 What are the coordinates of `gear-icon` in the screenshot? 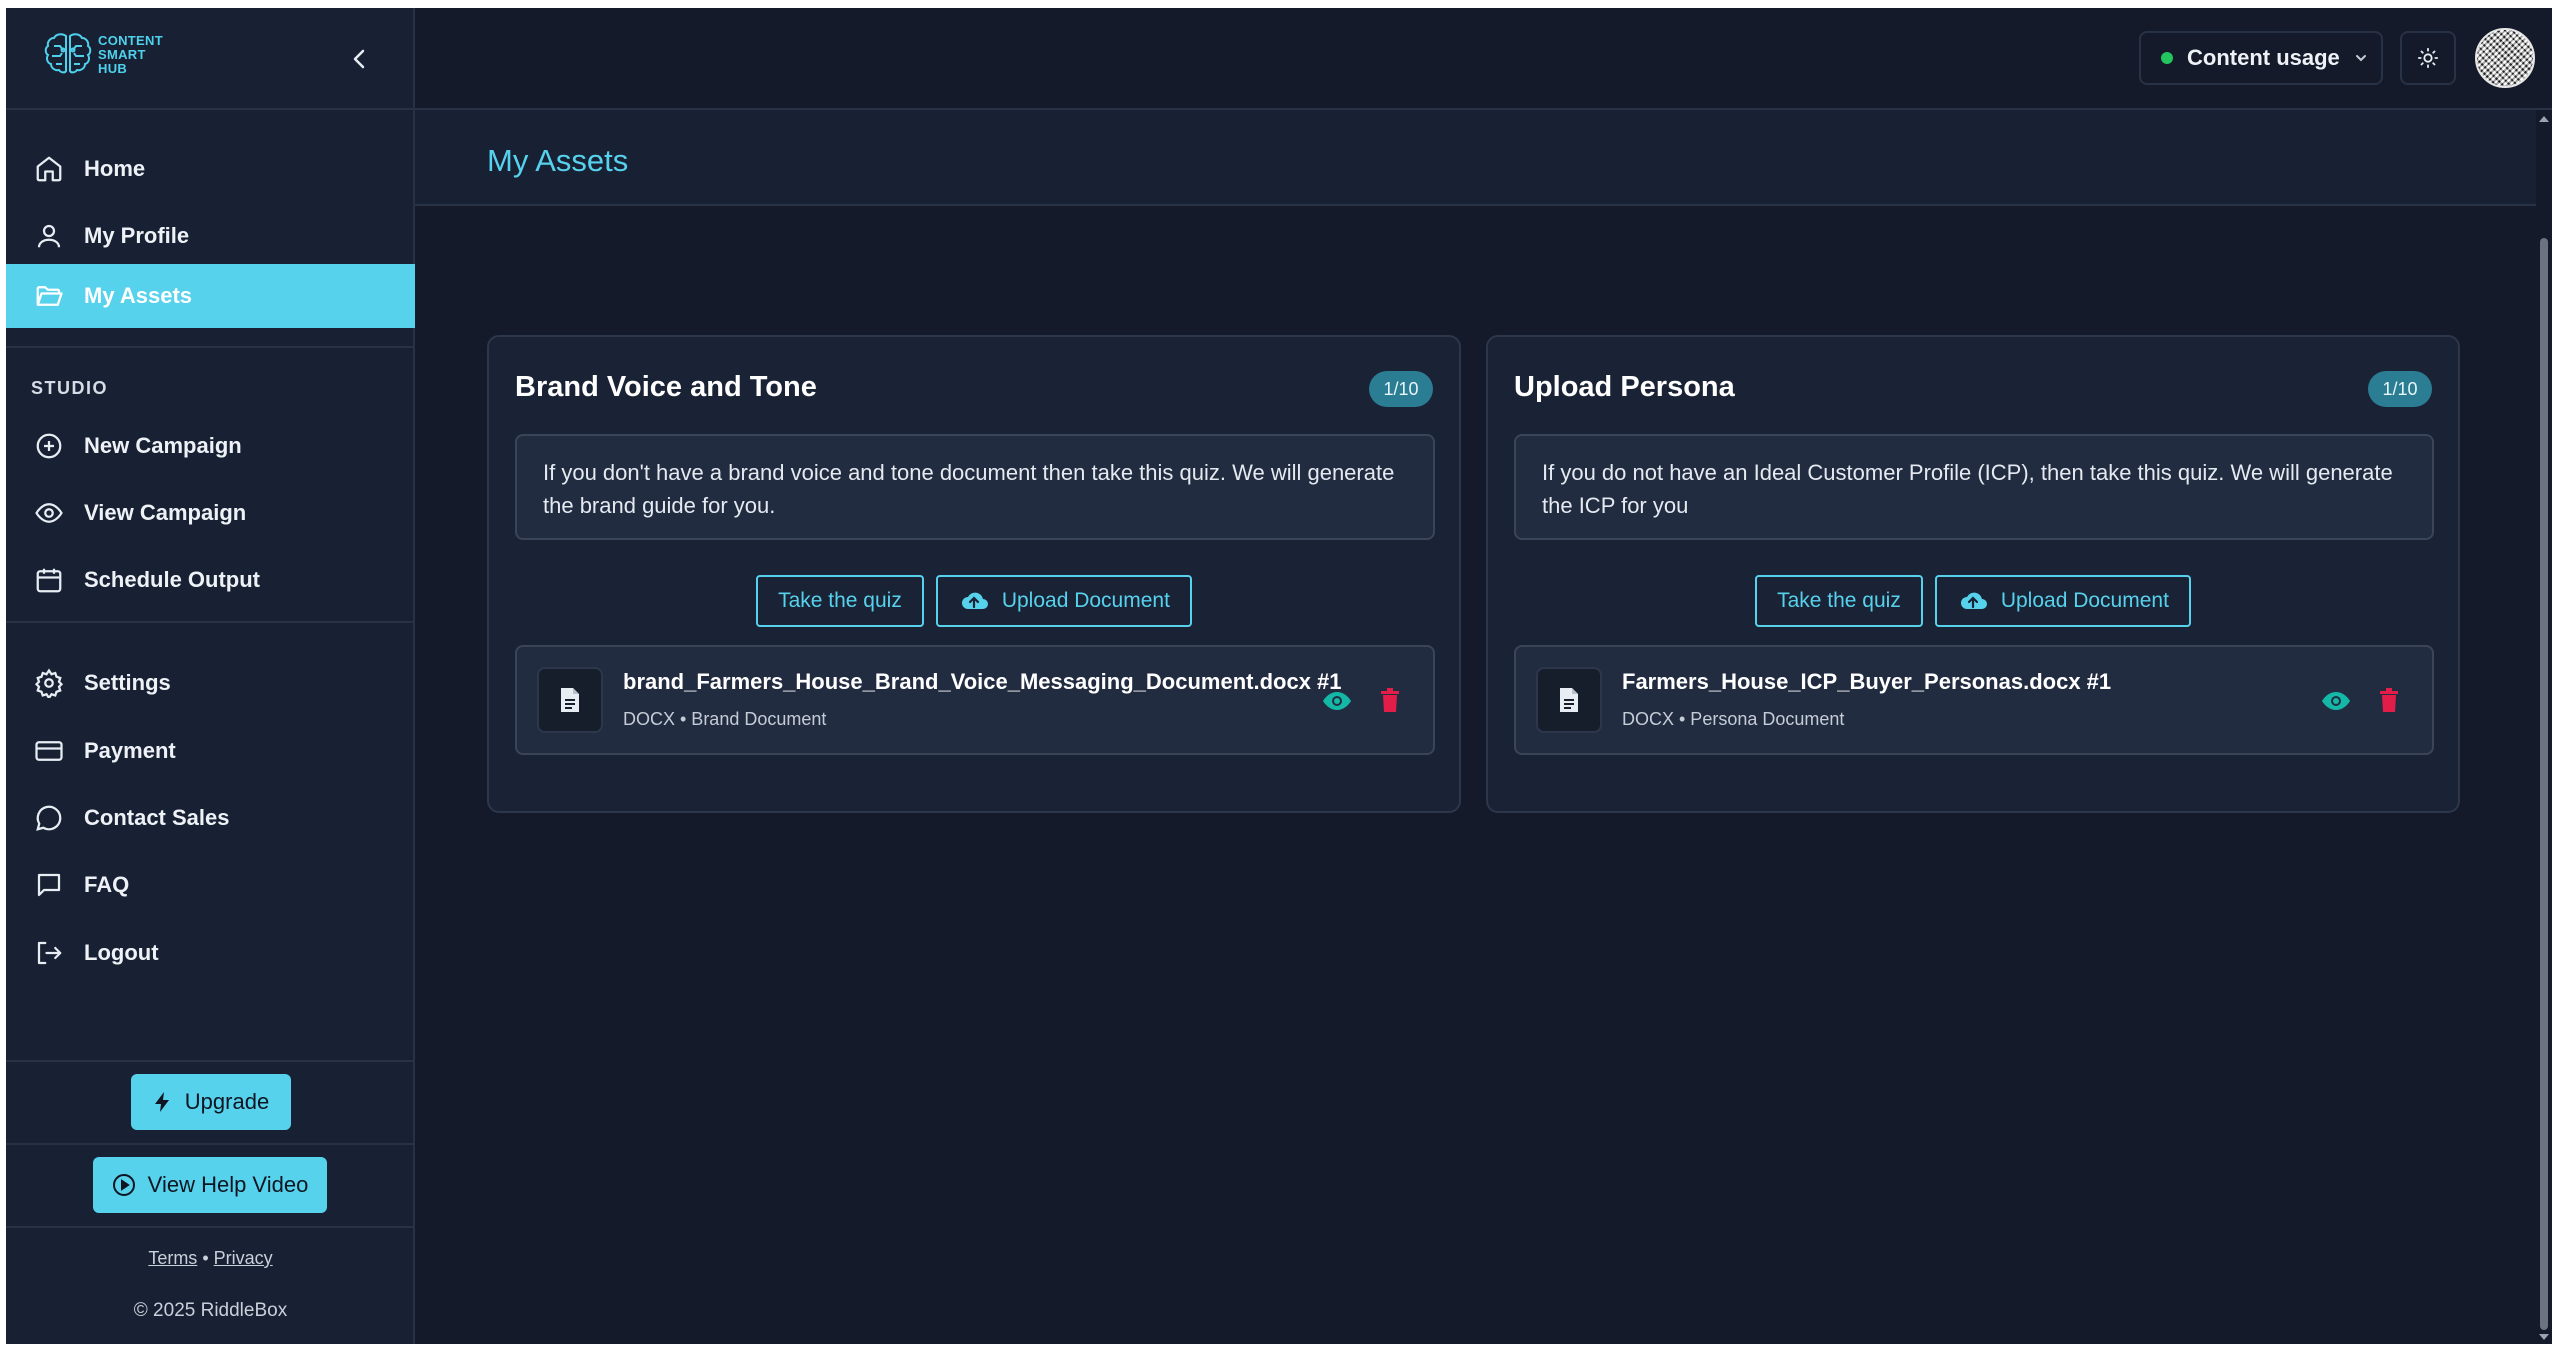 It's located at (49, 683).